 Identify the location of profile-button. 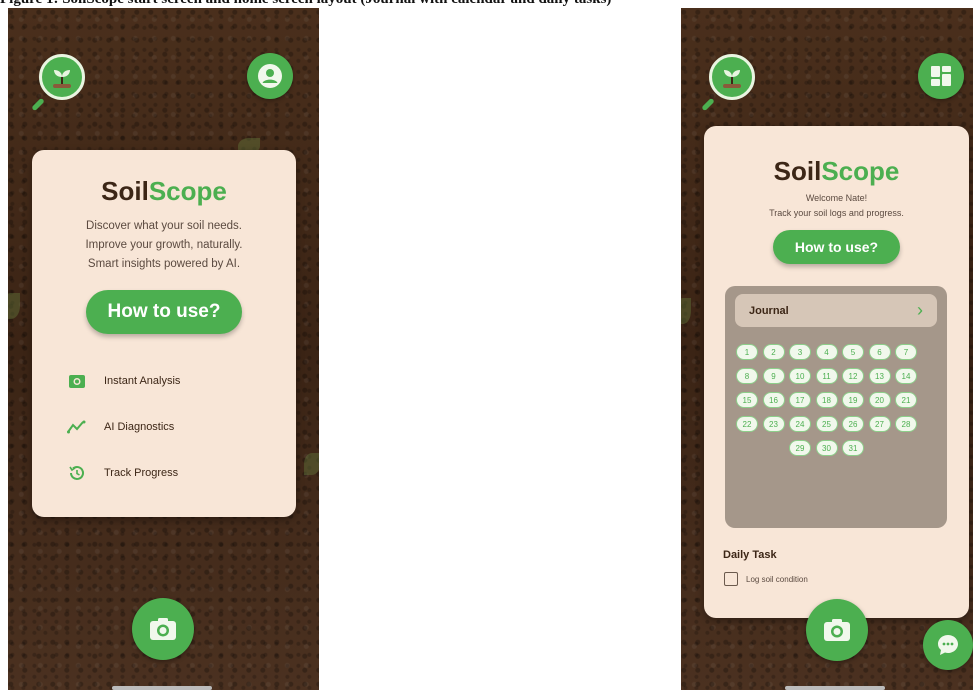
(270, 76).